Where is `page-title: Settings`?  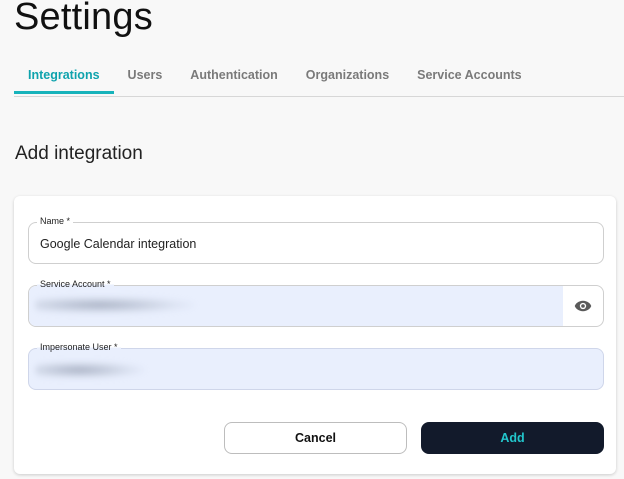
page-title: Settings is located at coordinates (83, 19).